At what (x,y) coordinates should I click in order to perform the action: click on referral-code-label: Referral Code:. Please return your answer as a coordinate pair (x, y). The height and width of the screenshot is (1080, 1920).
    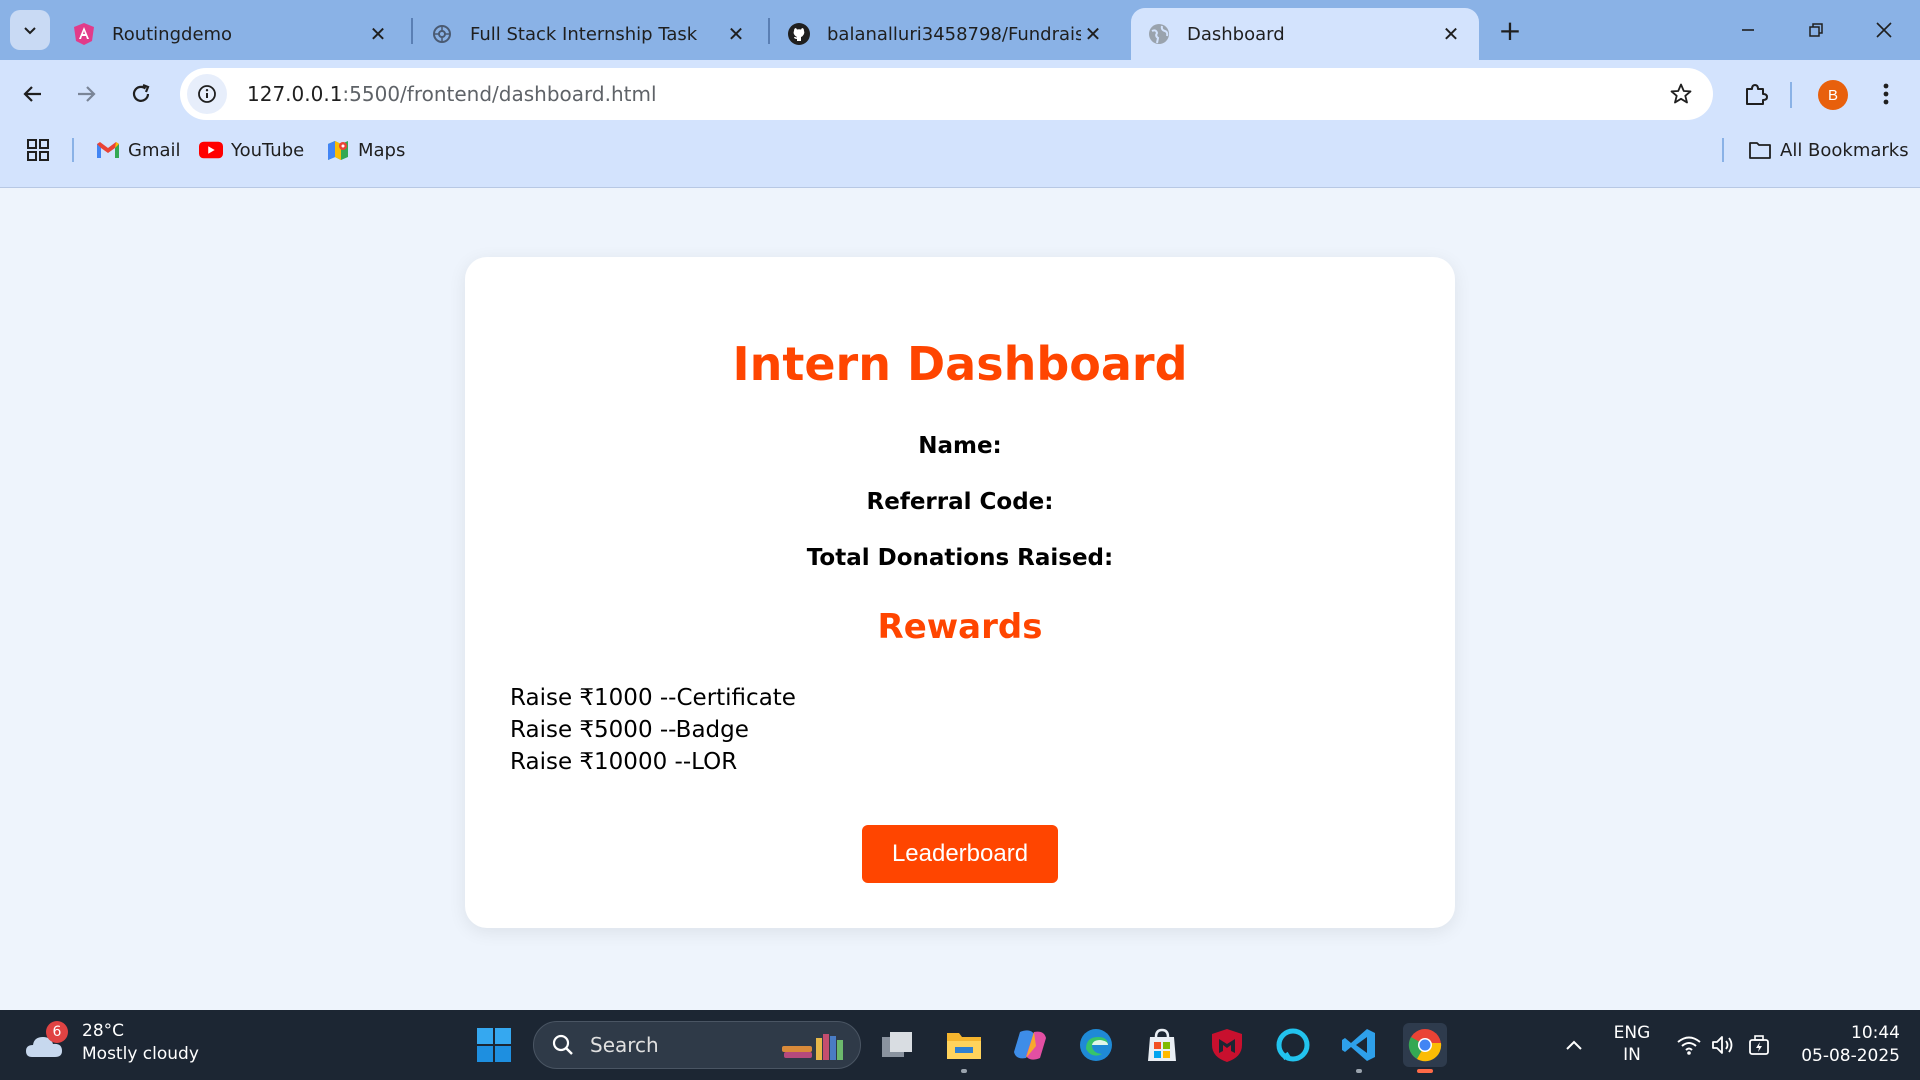
    Looking at the image, I should click on (960, 502).